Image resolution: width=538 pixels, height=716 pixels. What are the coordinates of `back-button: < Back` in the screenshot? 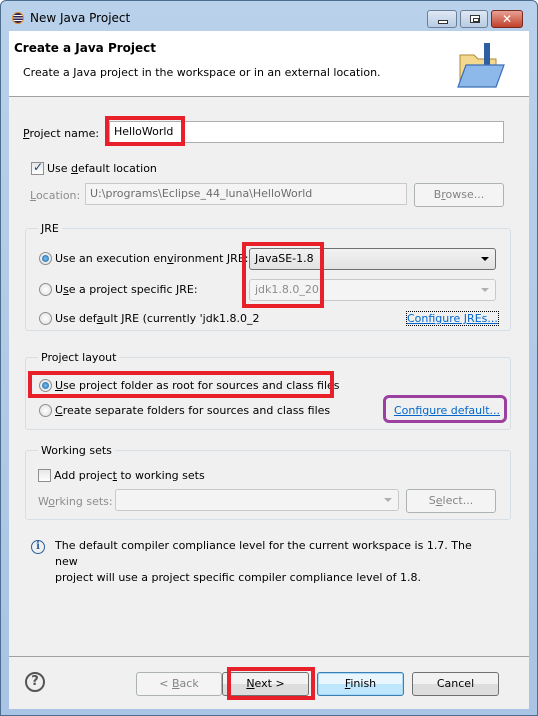 It's located at (179, 684).